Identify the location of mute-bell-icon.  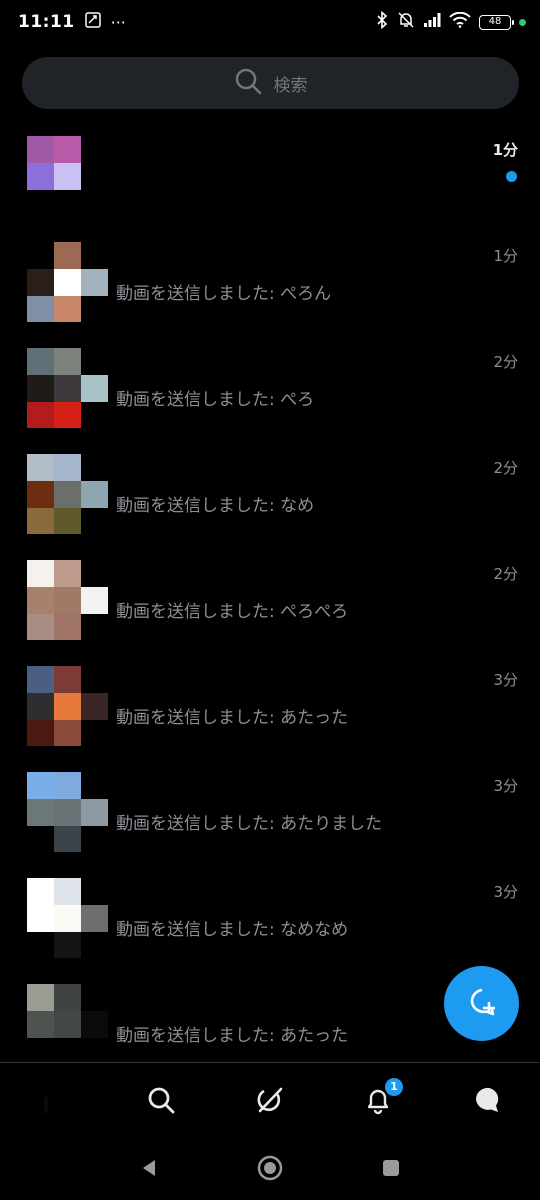
(406, 22).